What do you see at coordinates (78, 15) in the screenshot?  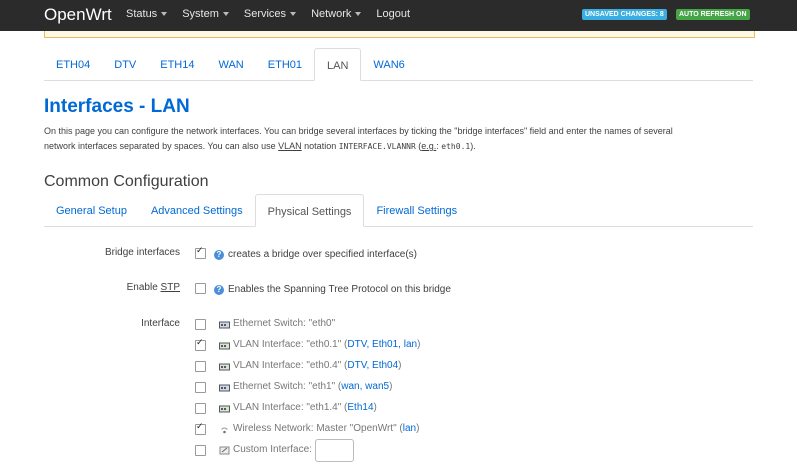 I see `brand-logo: OpenWrt` at bounding box center [78, 15].